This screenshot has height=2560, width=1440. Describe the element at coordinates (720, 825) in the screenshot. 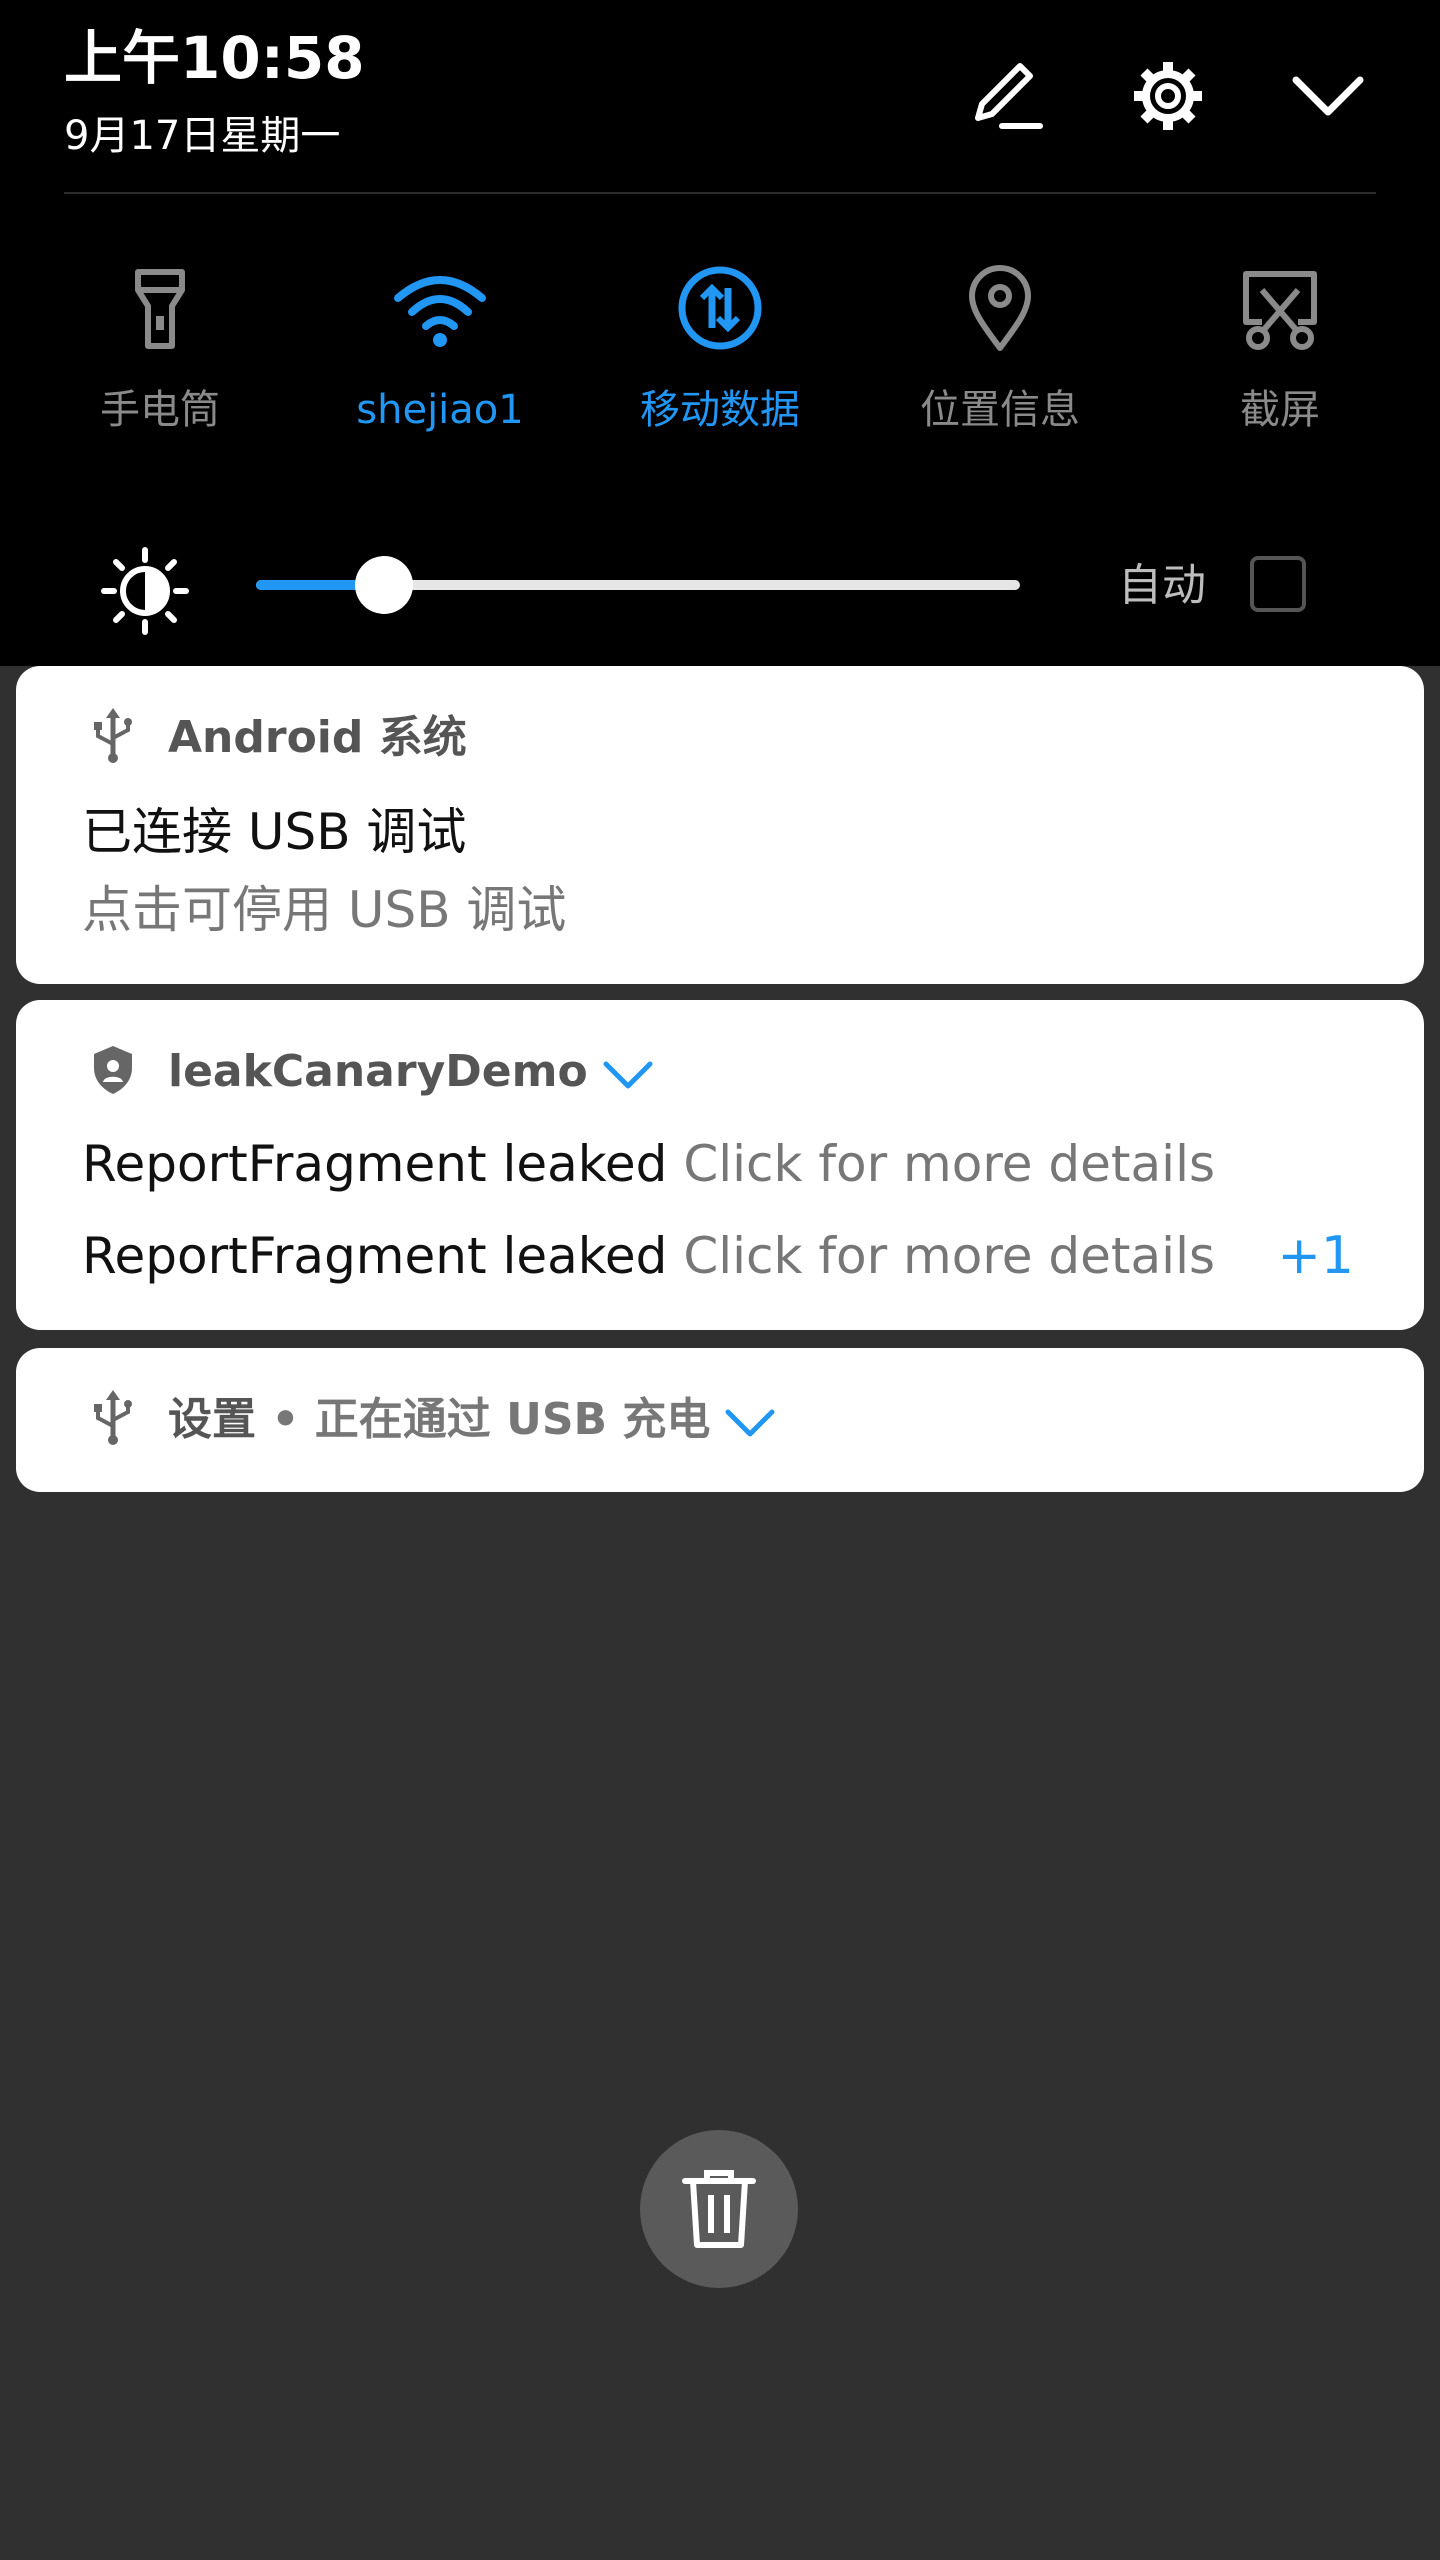

I see `notification-card-android-system: Android 系统 已连接 USB 调试 点击可停用 USB 调试` at that location.